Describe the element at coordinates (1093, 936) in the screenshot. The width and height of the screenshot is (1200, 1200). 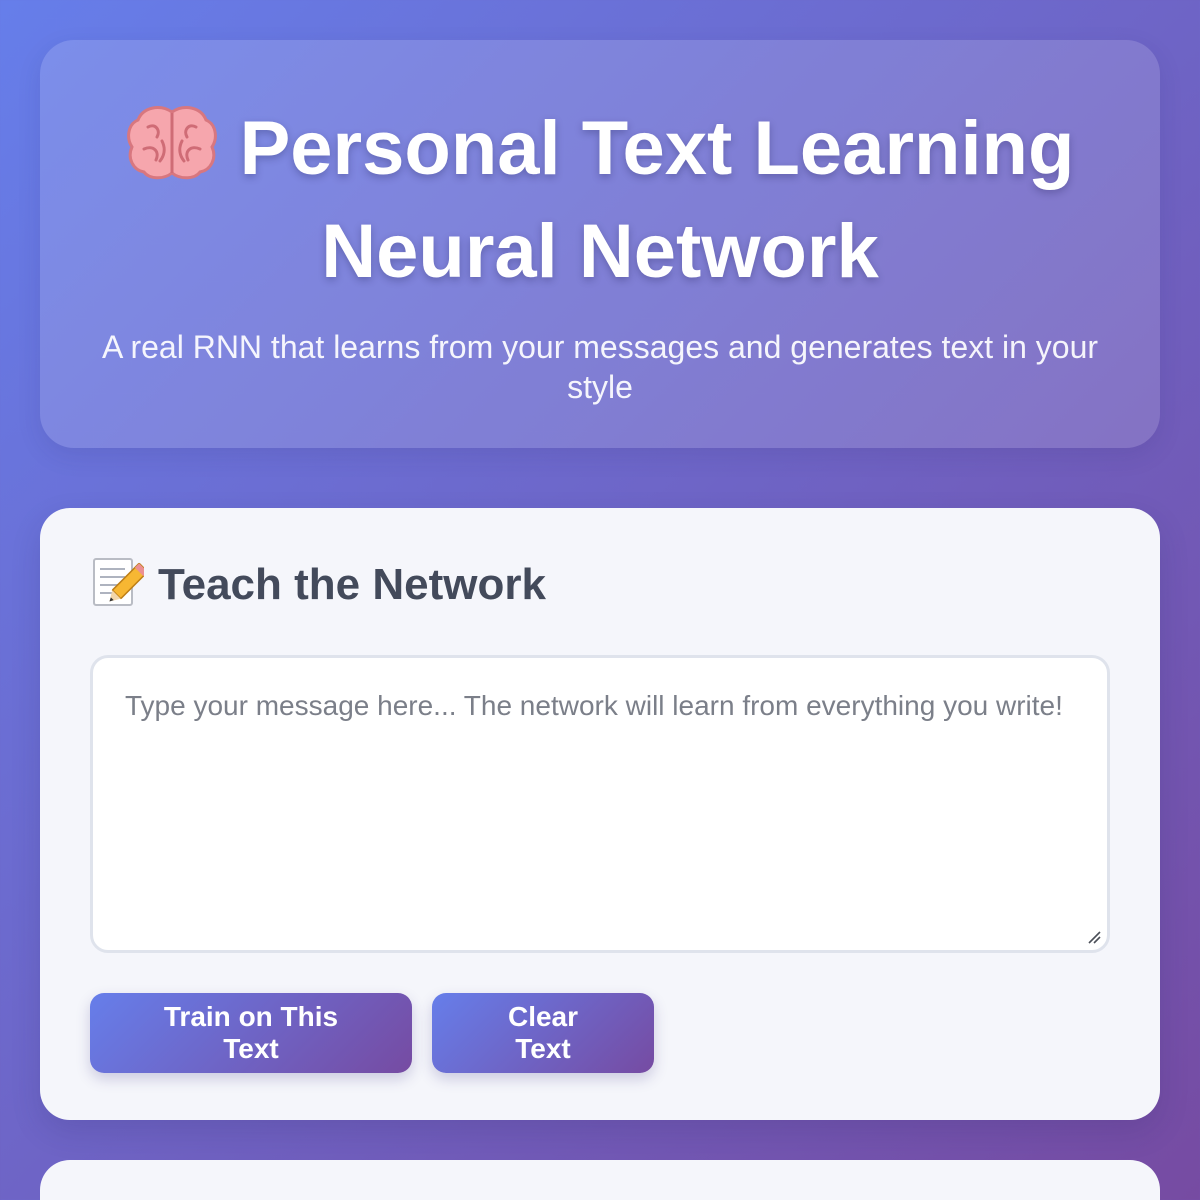
I see `resize-handle-icon` at that location.